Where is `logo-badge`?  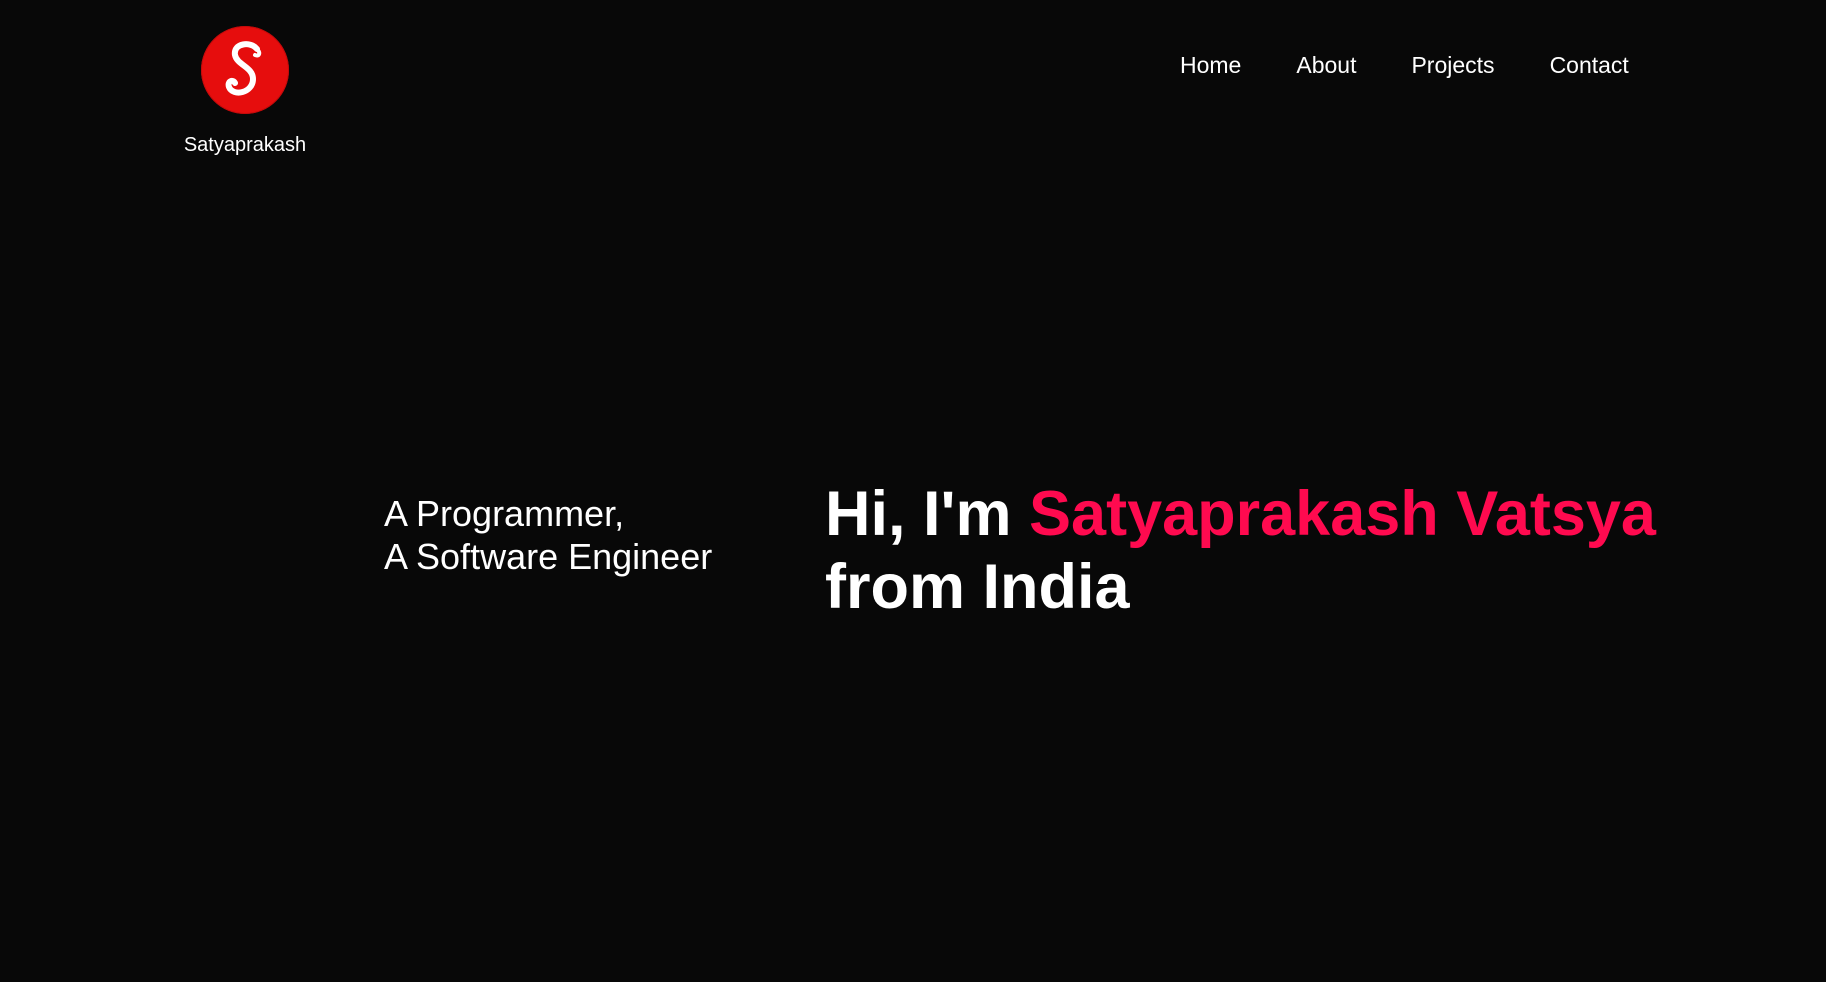
logo-badge is located at coordinates (245, 70).